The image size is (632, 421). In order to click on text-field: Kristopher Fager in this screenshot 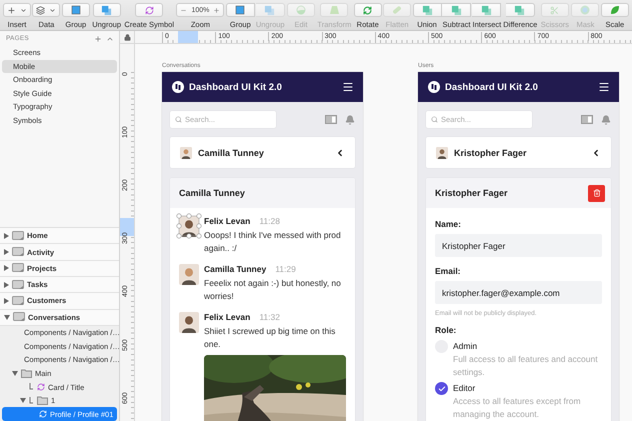, I will do `click(518, 245)`.